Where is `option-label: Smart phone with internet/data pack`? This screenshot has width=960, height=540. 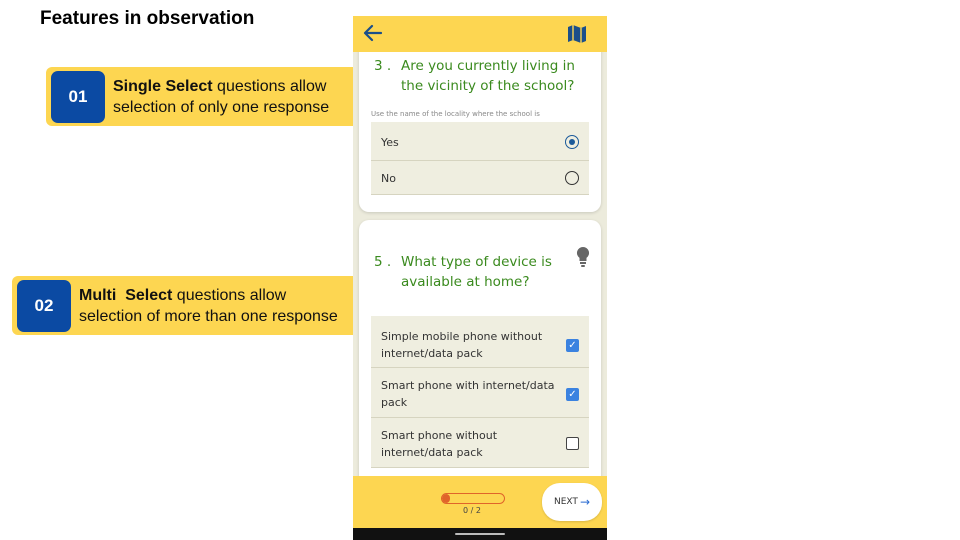
option-label: Smart phone with internet/data pack is located at coordinates (468, 394).